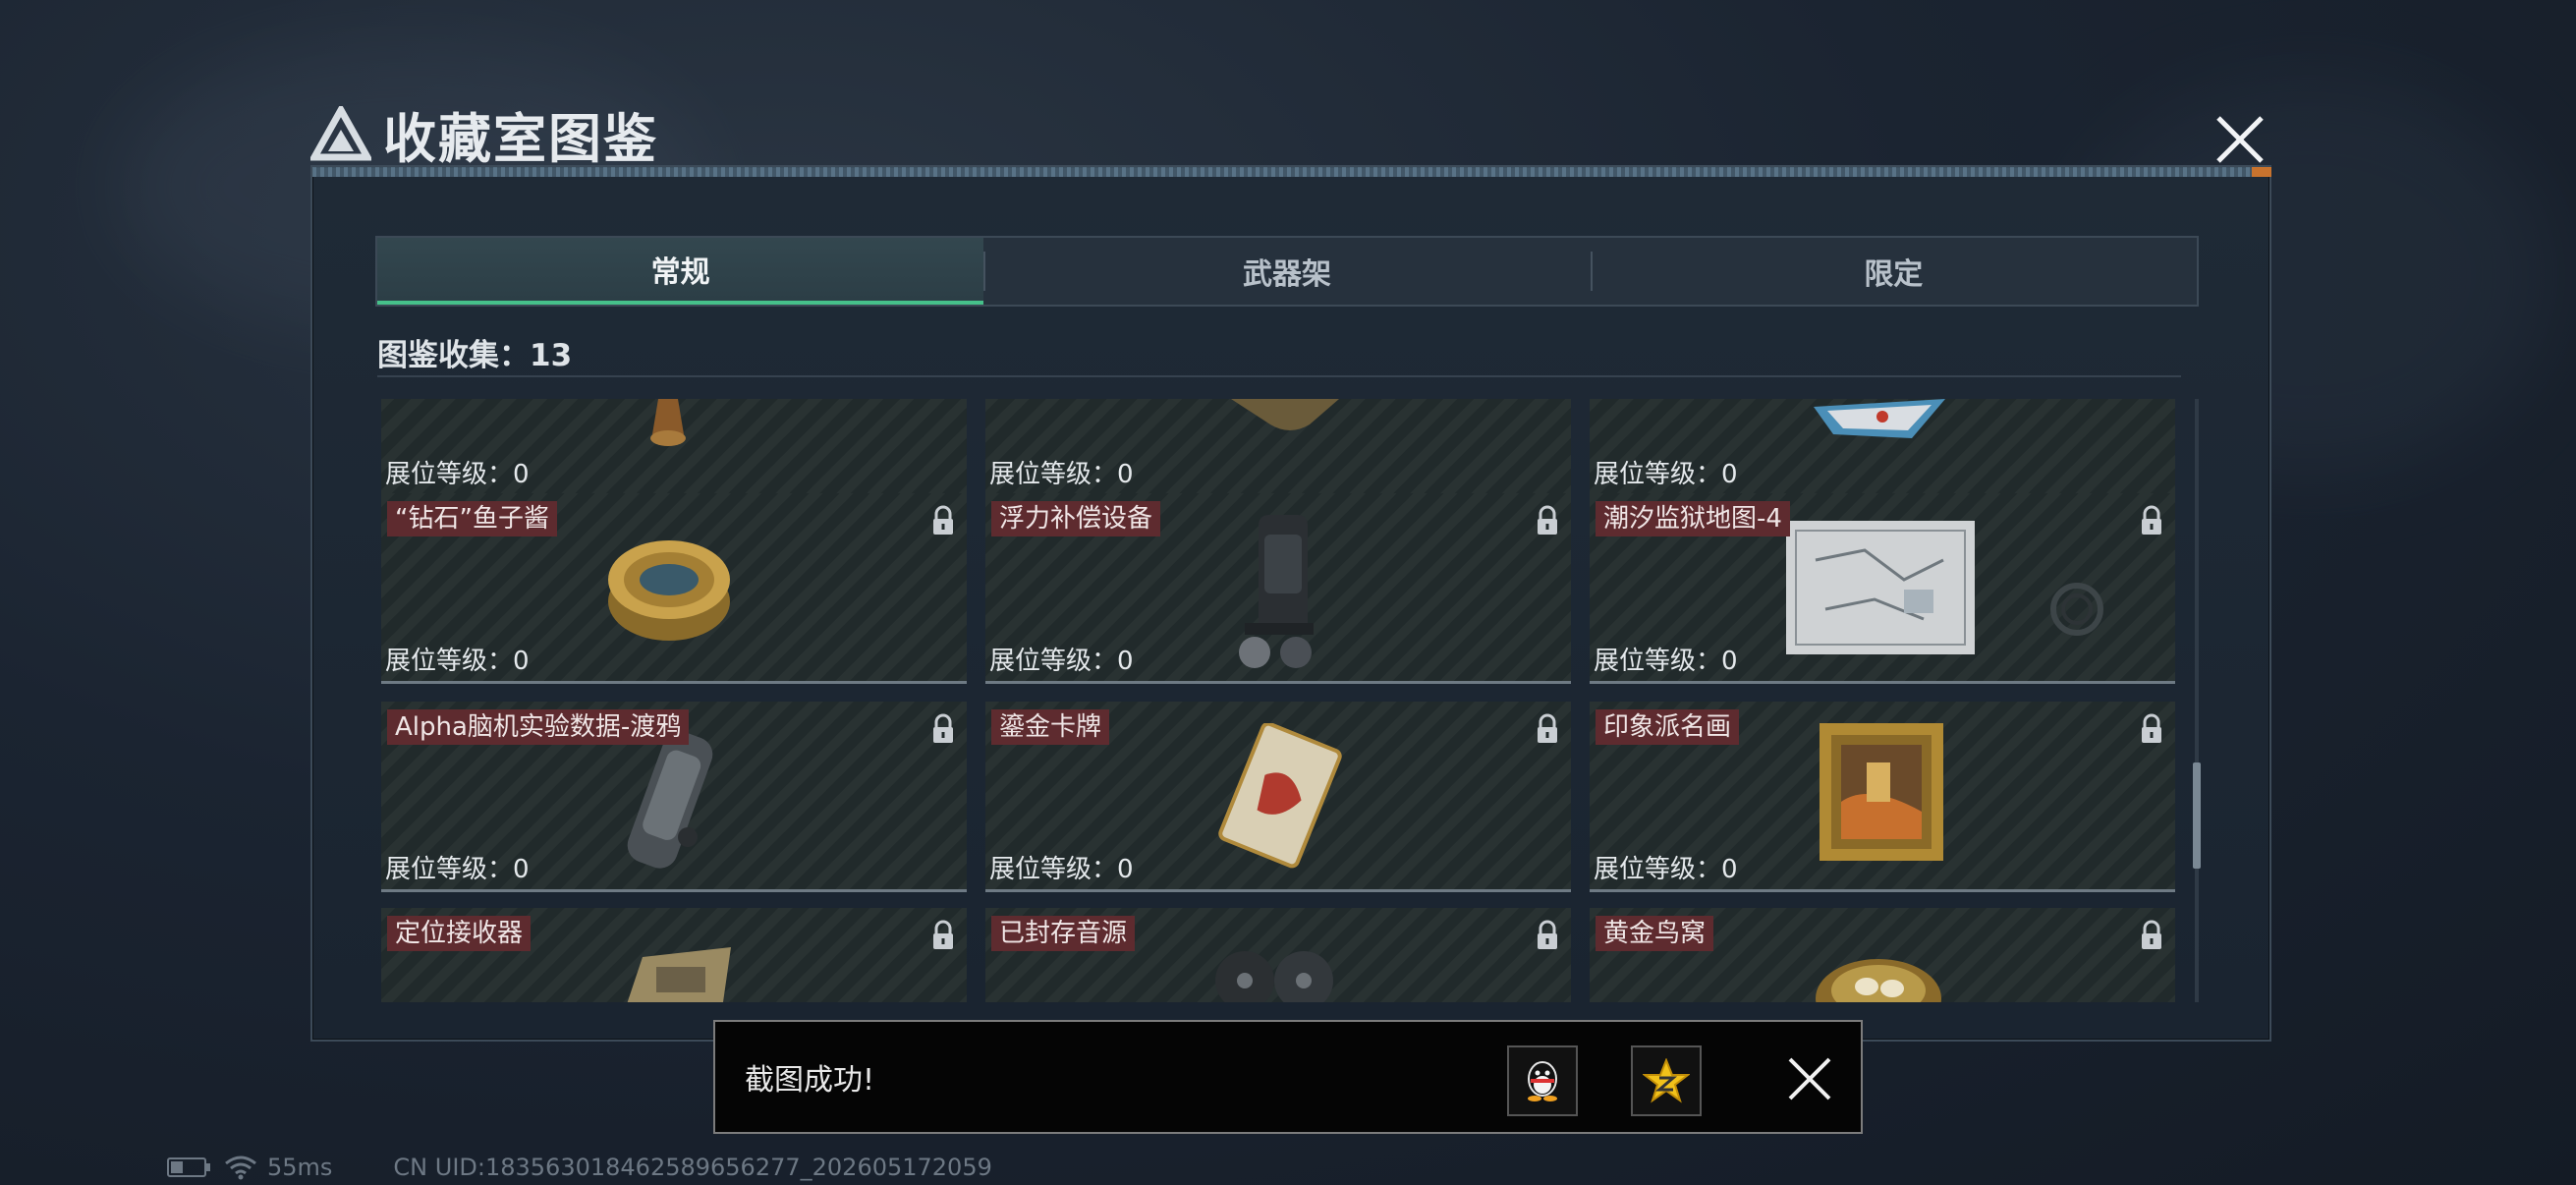 The width and height of the screenshot is (2576, 1185). What do you see at coordinates (1288, 1077) in the screenshot?
I see `screenshot-toast: 截图成功!` at bounding box center [1288, 1077].